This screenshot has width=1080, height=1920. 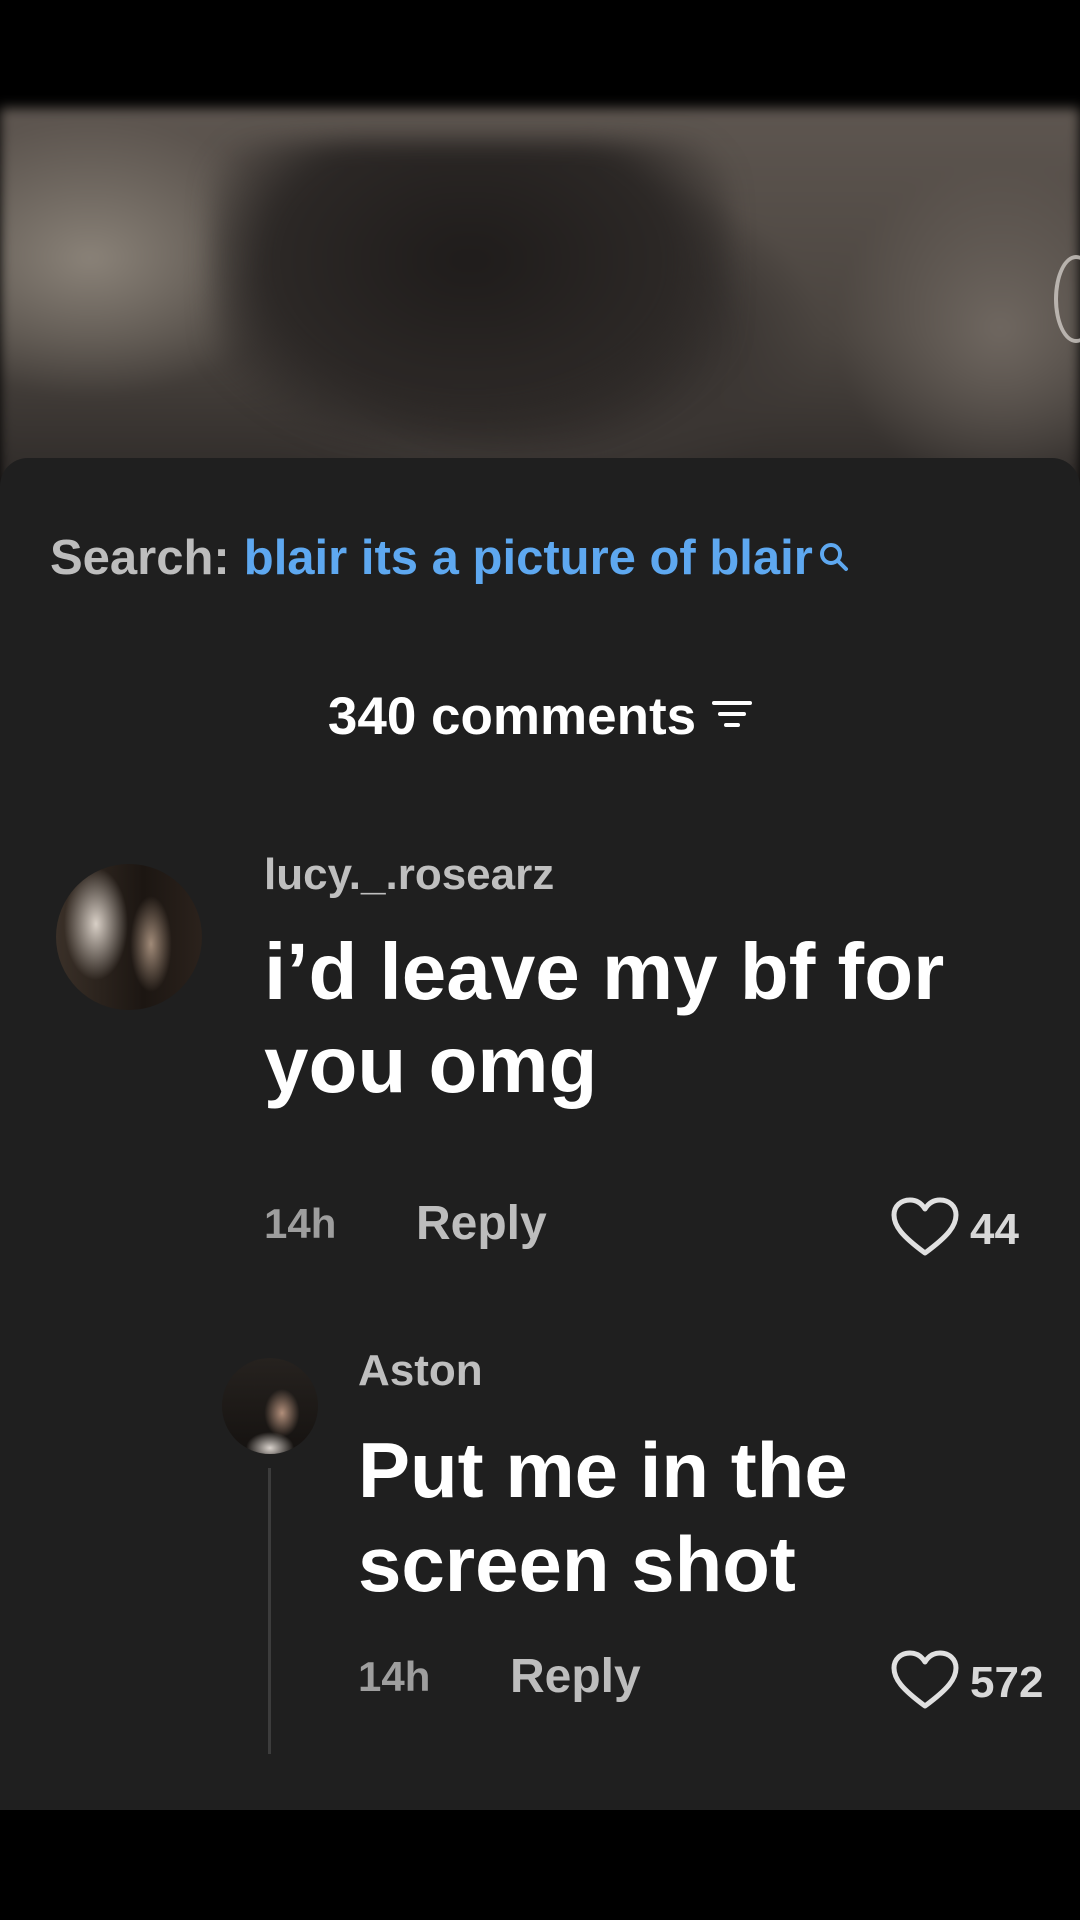 What do you see at coordinates (834, 558) in the screenshot?
I see `search-icon` at bounding box center [834, 558].